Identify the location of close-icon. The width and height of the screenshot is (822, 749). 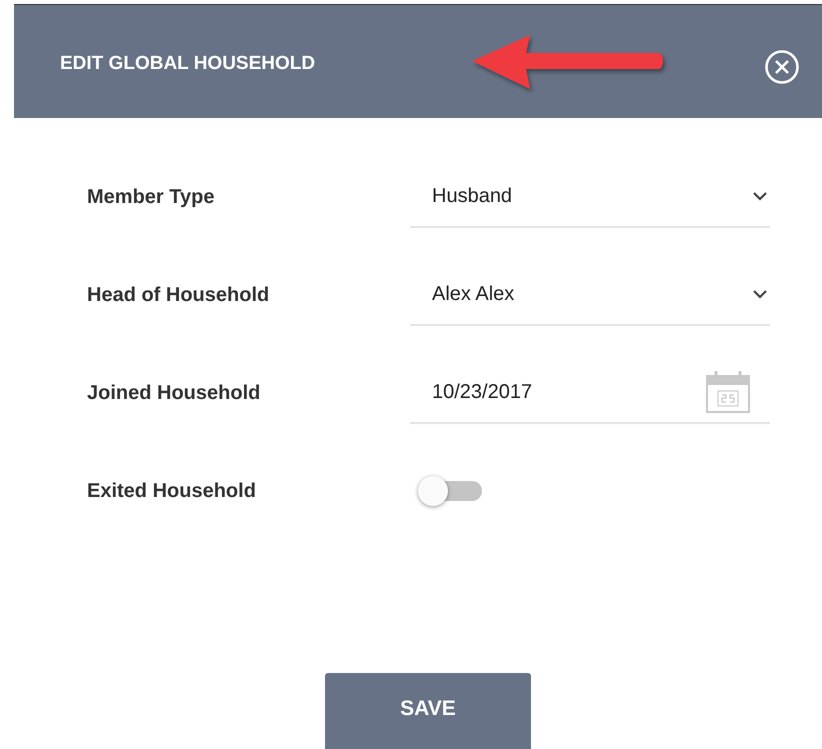
(782, 67).